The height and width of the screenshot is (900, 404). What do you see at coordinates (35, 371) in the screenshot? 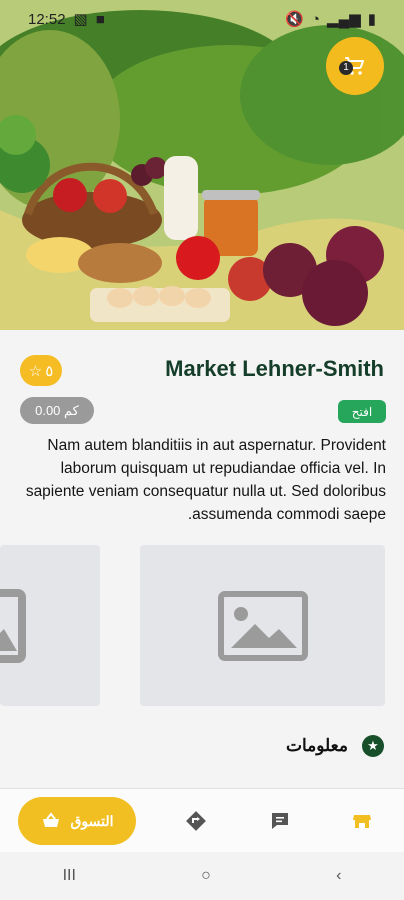
I see `star-icon: ☆` at bounding box center [35, 371].